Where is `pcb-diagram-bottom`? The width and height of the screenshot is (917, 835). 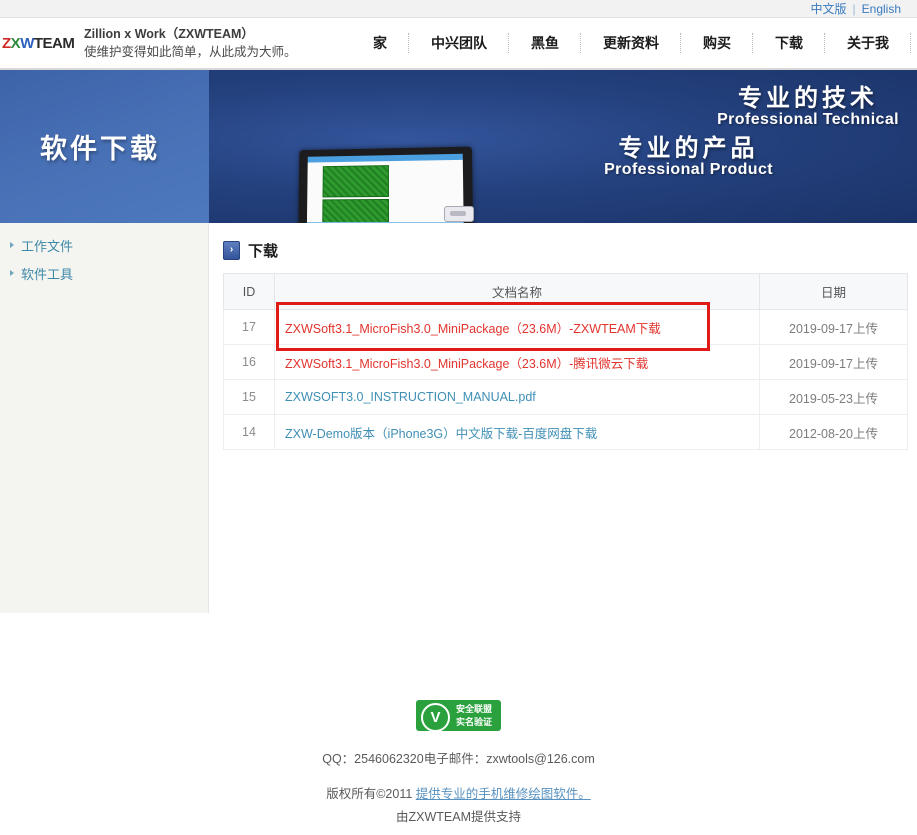
pcb-diagram-bottom is located at coordinates (355, 210).